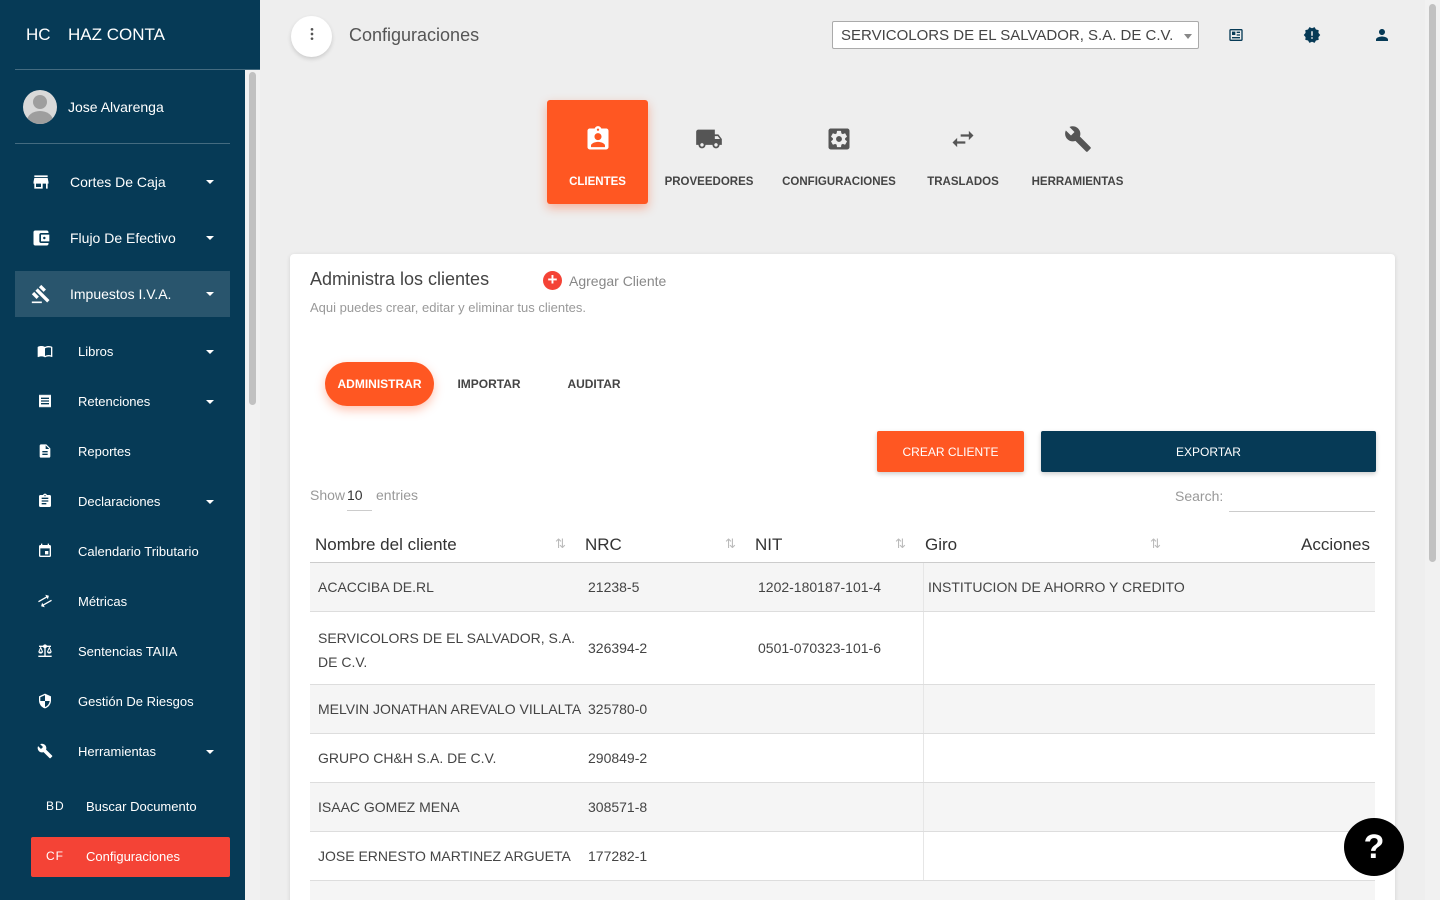 The image size is (1440, 900). Describe the element at coordinates (1335, 544) in the screenshot. I see `column-header-acciones: Acciones` at that location.